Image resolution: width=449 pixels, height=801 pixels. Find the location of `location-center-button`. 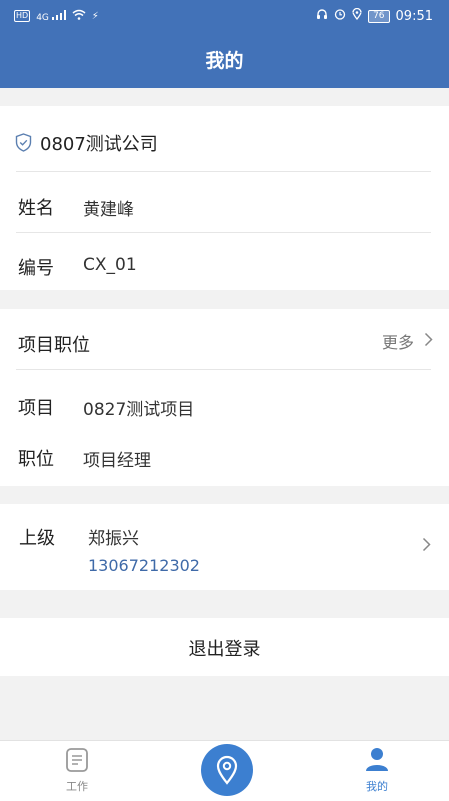

location-center-button is located at coordinates (227, 770).